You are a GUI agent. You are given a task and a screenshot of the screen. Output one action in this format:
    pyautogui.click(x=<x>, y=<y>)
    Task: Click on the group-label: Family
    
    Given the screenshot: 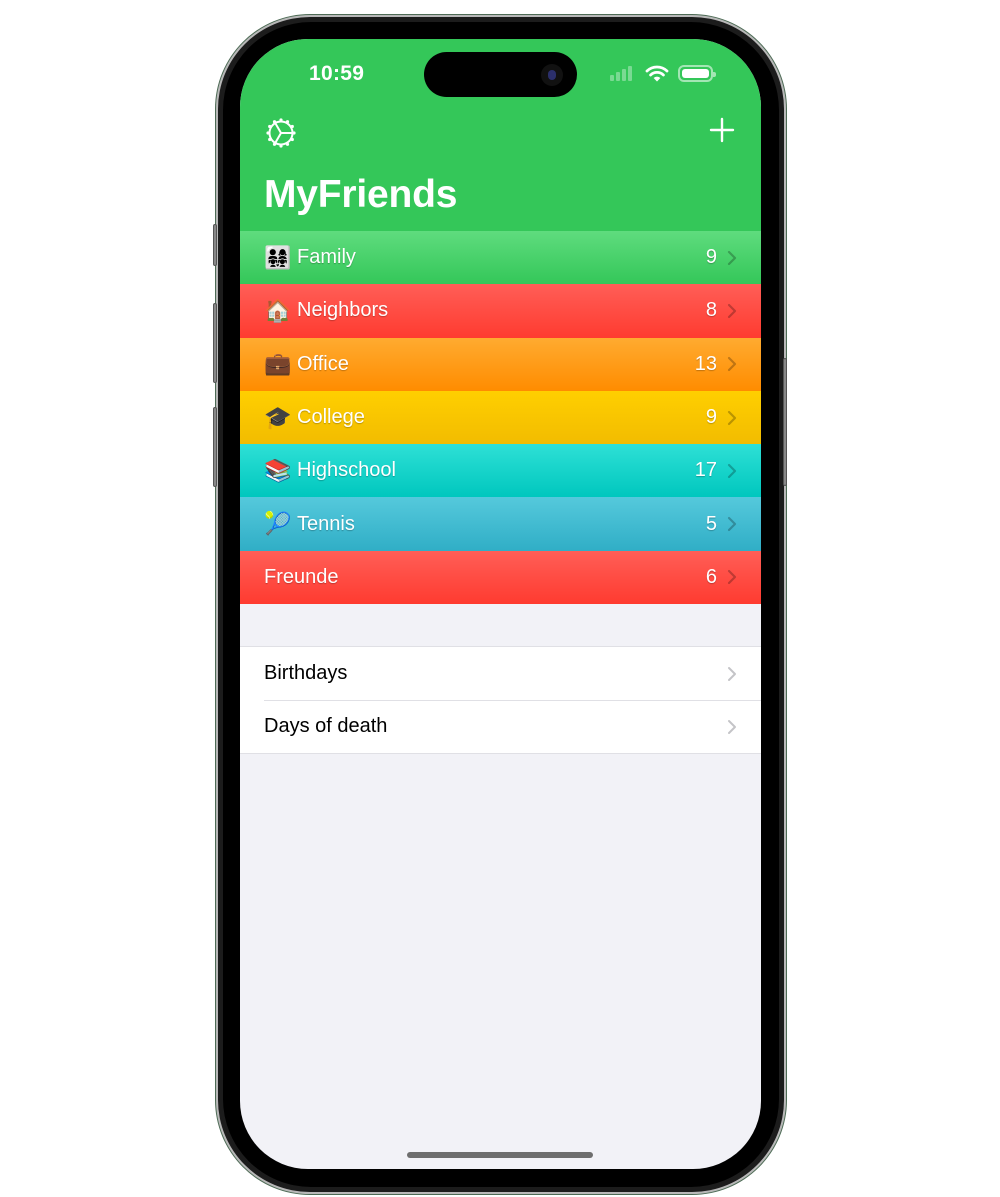 What is the action you would take?
    pyautogui.click(x=326, y=257)
    